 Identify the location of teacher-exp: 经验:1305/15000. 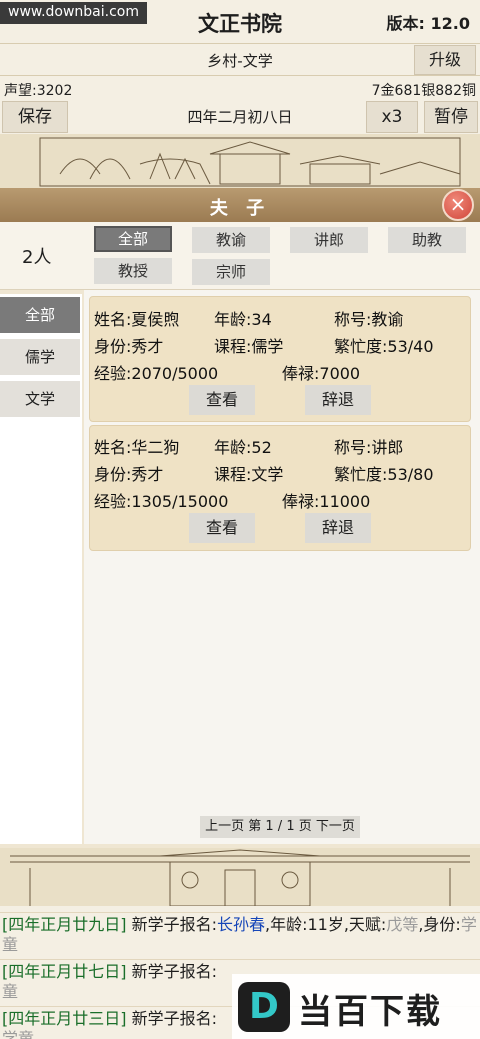
(161, 501).